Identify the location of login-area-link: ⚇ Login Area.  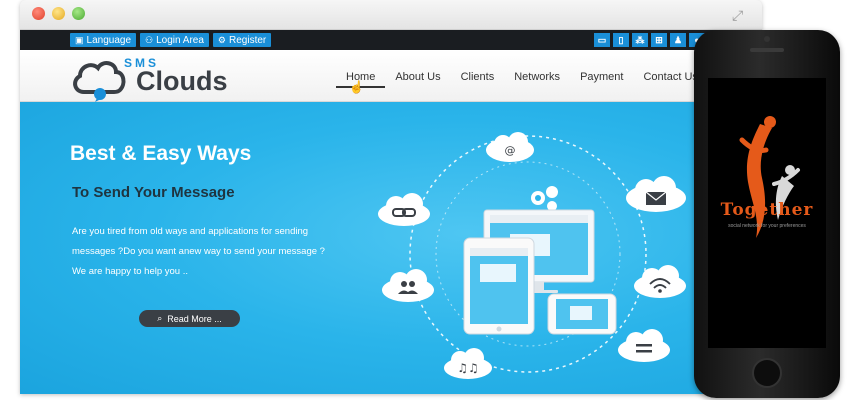
(174, 40).